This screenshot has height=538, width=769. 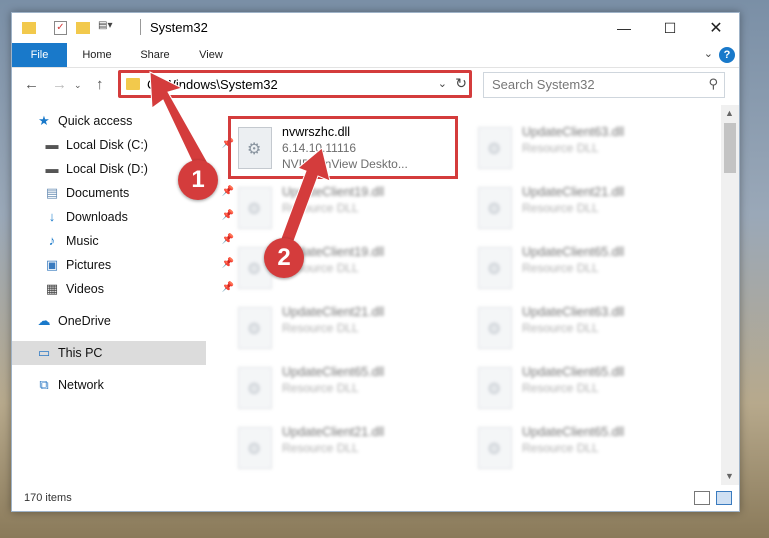 What do you see at coordinates (240, 164) in the screenshot?
I see `annotation-arrows` at bounding box center [240, 164].